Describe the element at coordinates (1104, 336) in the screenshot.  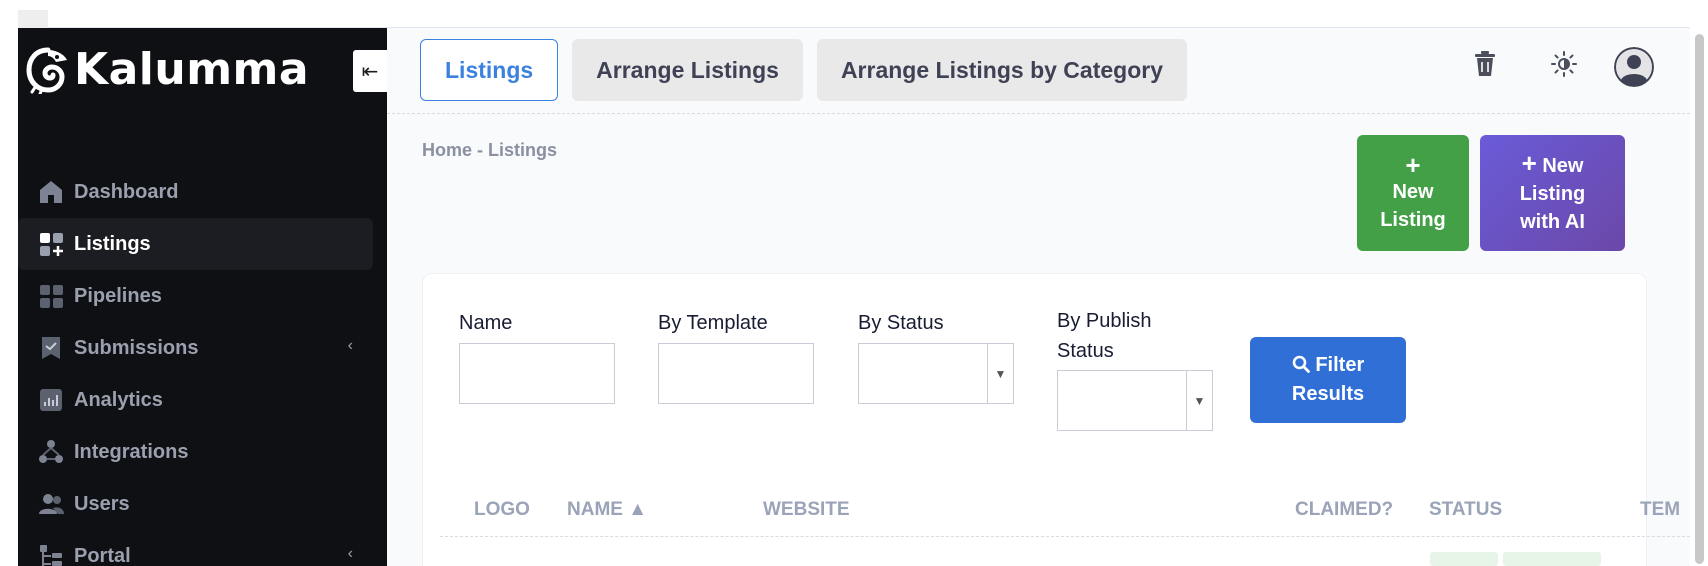
I see `publish-status-filter-label: By Publish Status` at that location.